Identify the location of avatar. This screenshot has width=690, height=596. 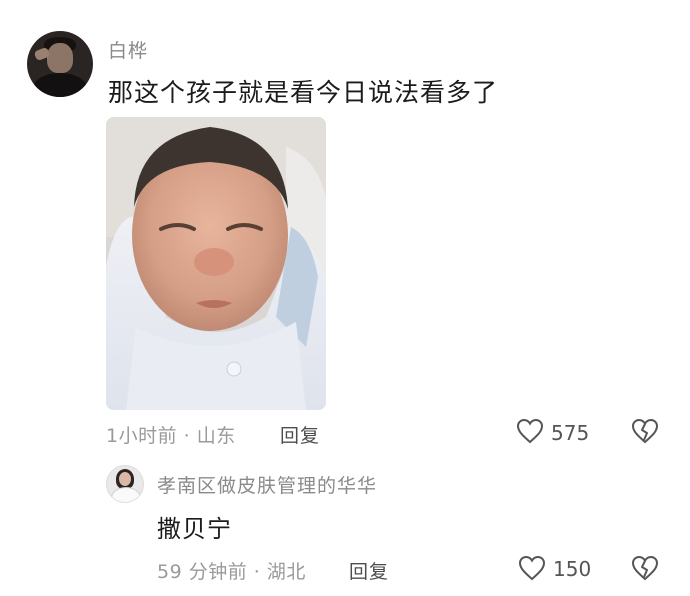
(60, 64).